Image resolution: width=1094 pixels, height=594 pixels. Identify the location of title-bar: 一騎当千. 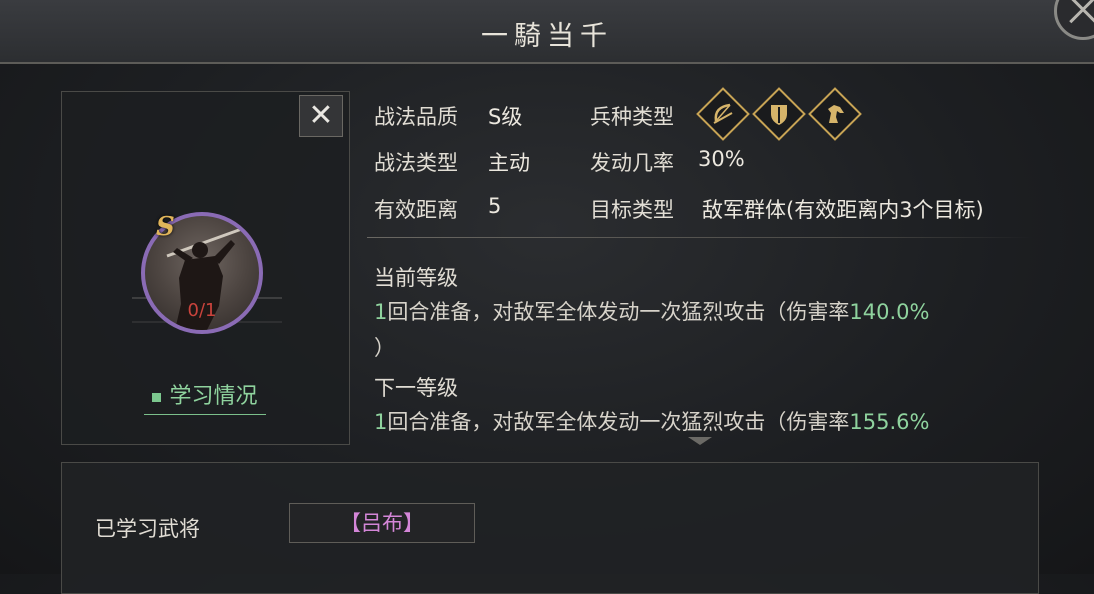
(547, 32).